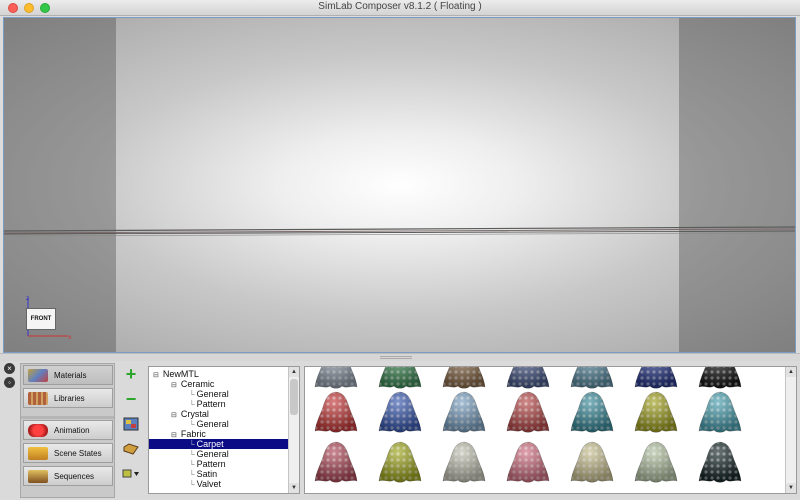 This screenshot has width=800, height=500. I want to click on panel-splitter, so click(400, 357).